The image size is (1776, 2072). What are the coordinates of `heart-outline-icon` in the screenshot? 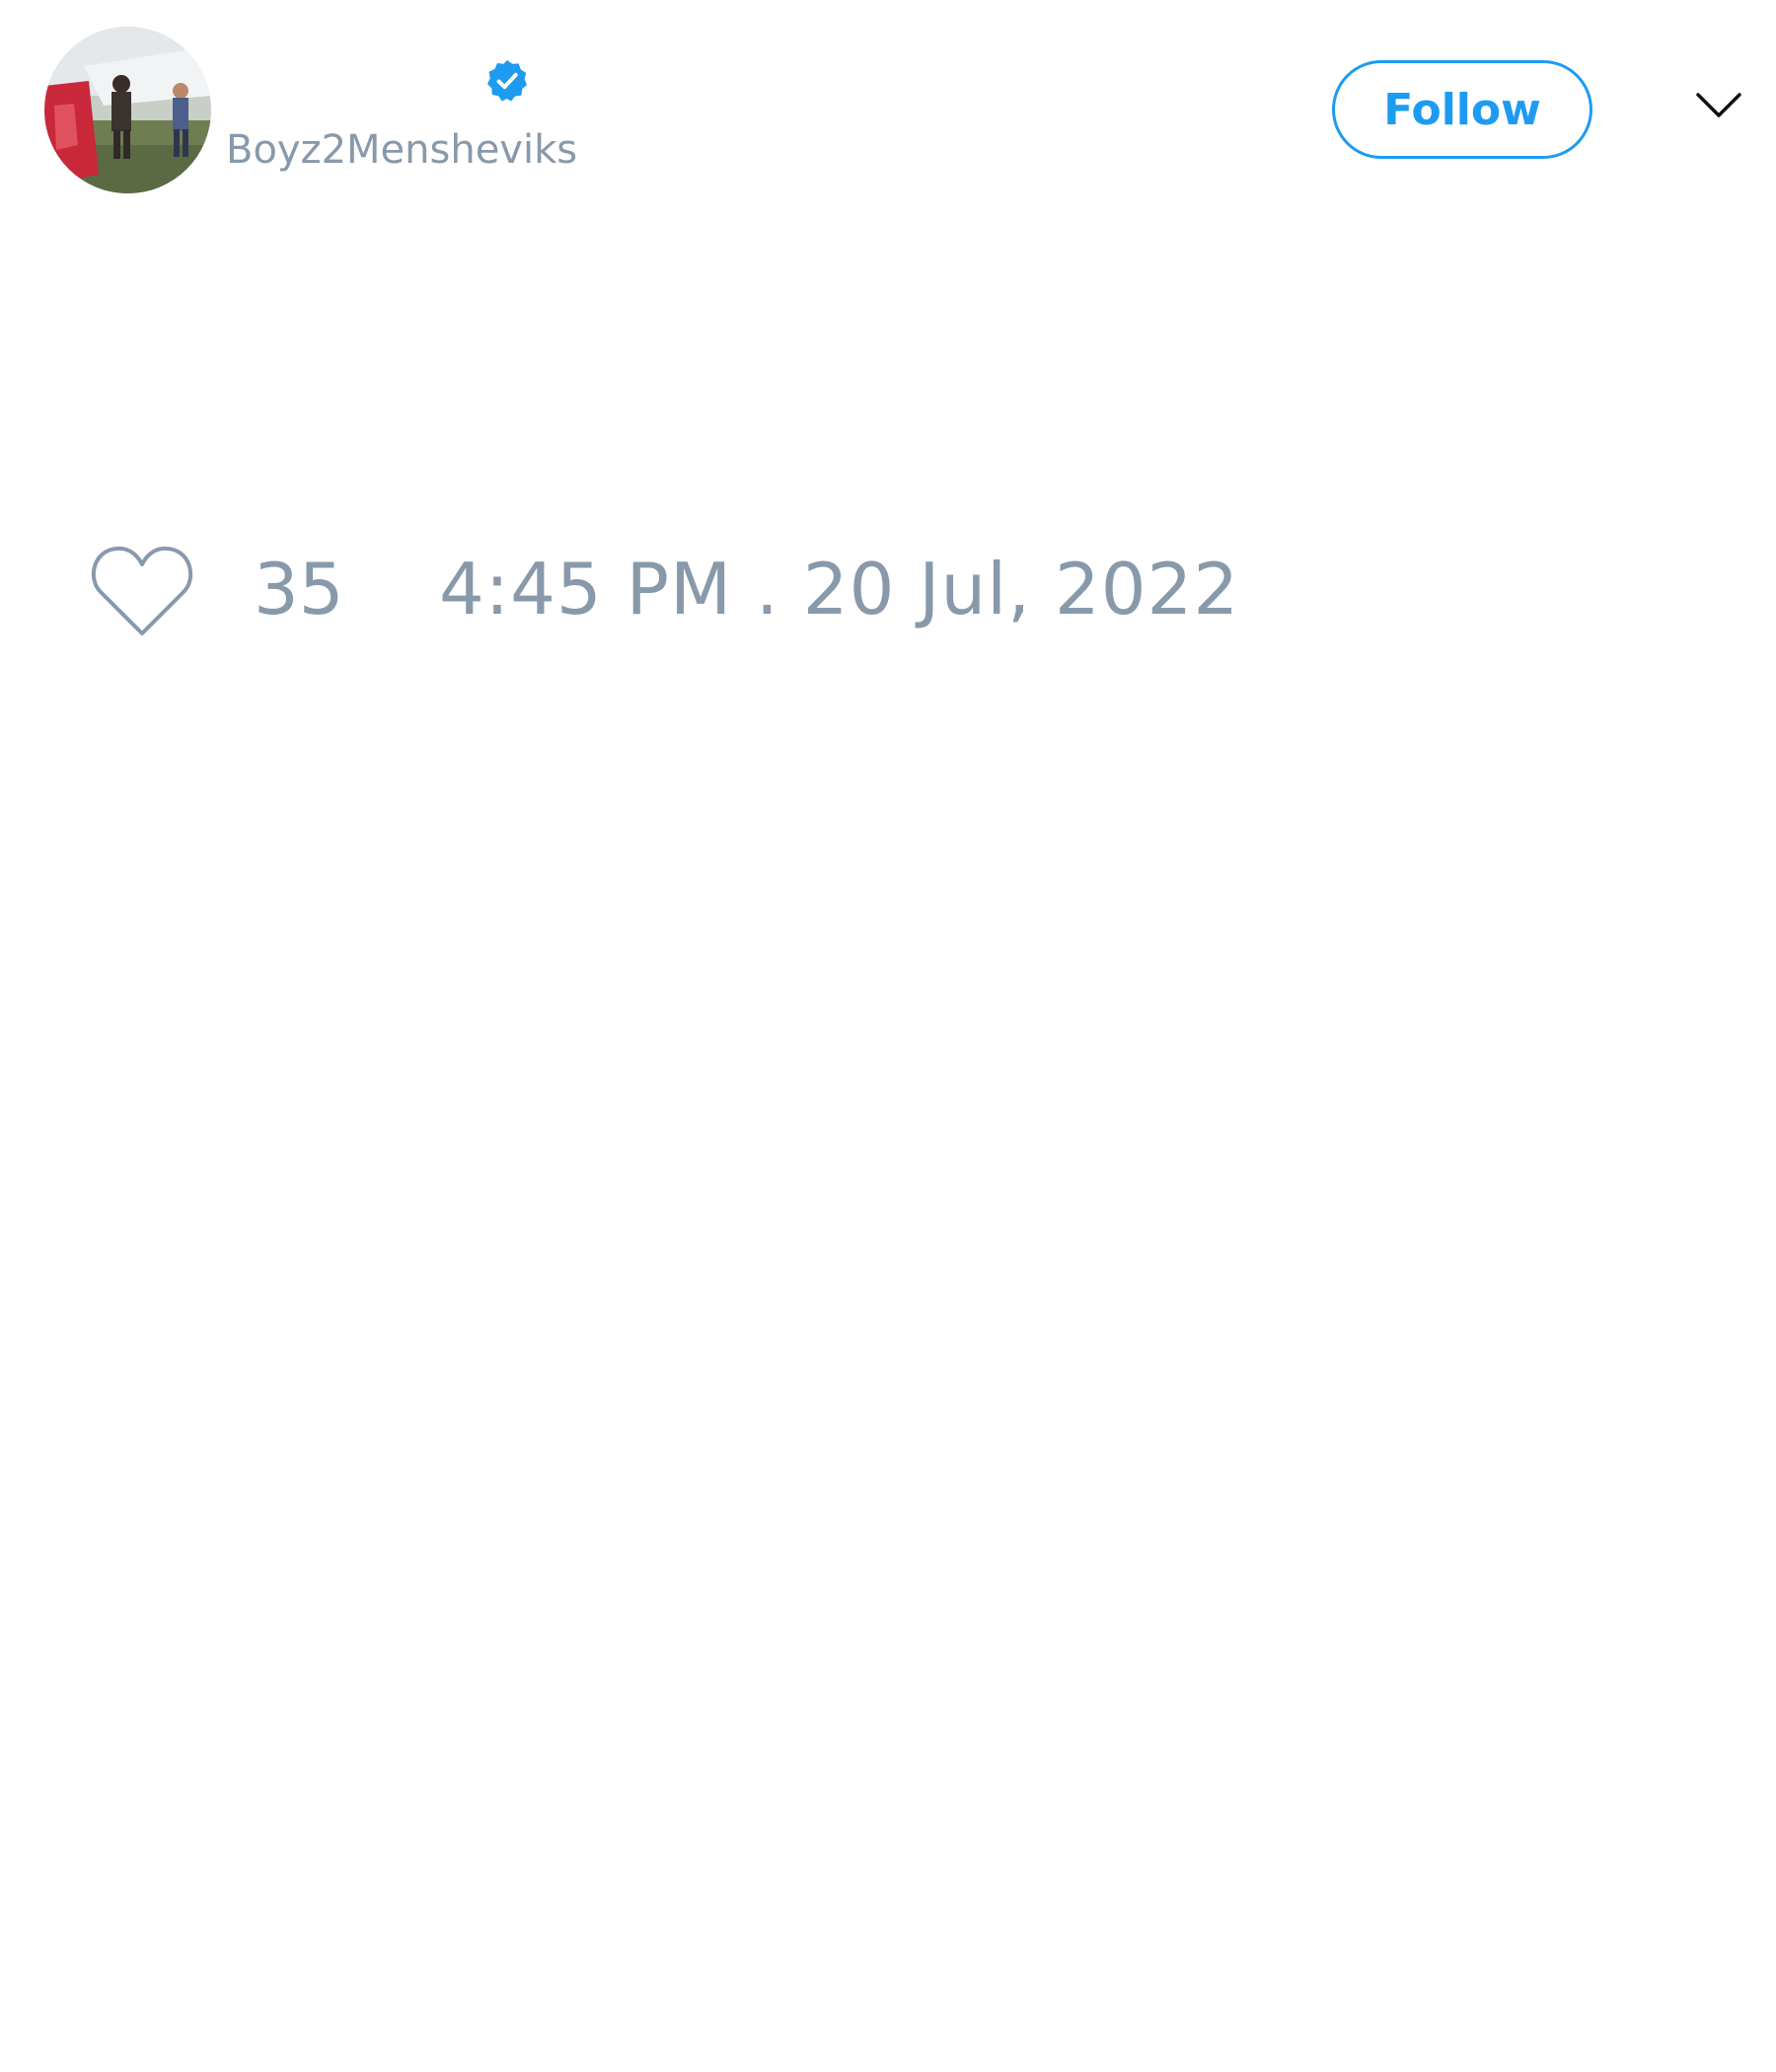 It's located at (142, 591).